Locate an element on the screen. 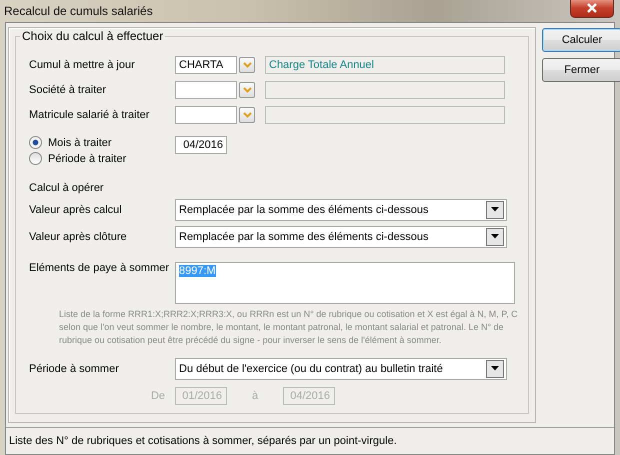 The width and height of the screenshot is (620, 455). section-label: Calcul à opérer is located at coordinates (67, 188).